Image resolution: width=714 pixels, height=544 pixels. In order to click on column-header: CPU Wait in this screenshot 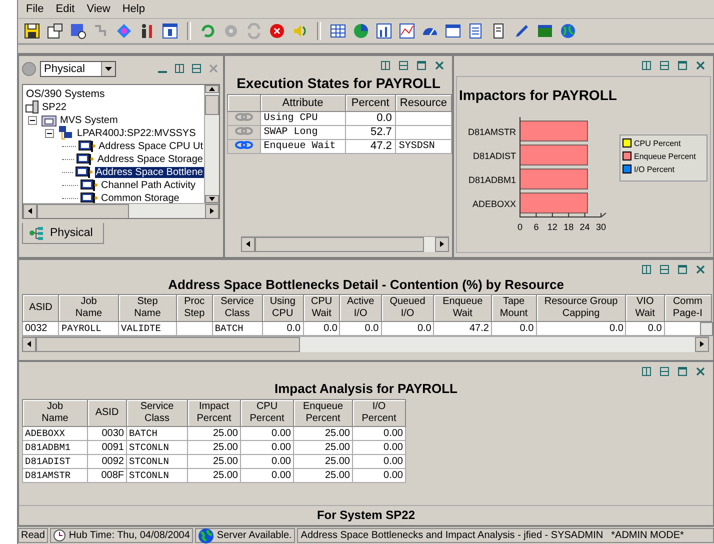, I will do `click(321, 308)`.